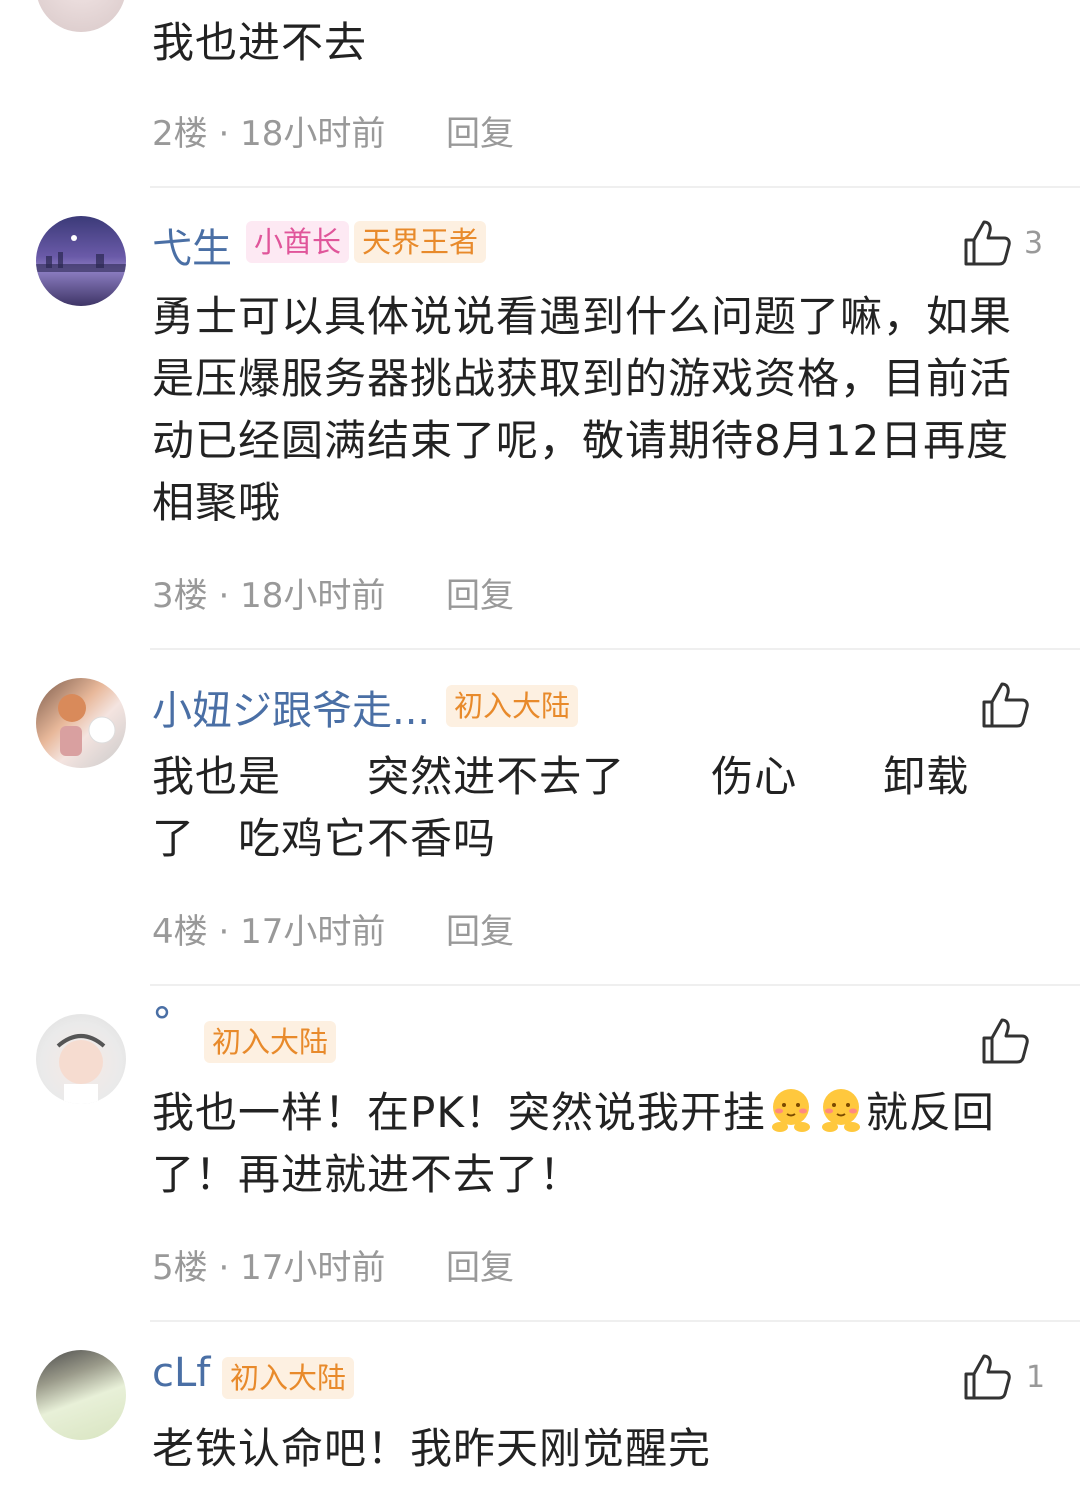 The width and height of the screenshot is (1080, 1508). I want to click on comment-meta: 5楼 · 17小时前, so click(268, 1264).